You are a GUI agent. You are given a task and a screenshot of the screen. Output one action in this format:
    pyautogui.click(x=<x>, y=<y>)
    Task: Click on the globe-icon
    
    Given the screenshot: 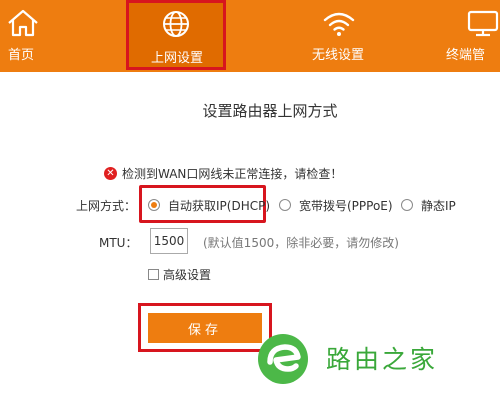 What is the action you would take?
    pyautogui.click(x=176, y=24)
    